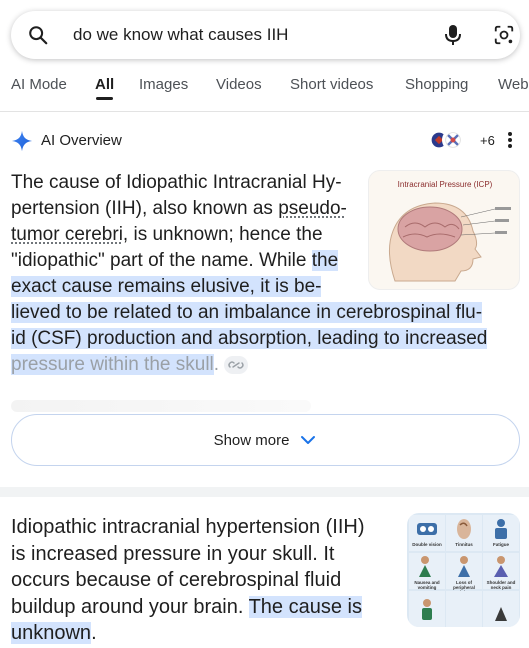  I want to click on symptom-cell: Fatigue, so click(501, 533).